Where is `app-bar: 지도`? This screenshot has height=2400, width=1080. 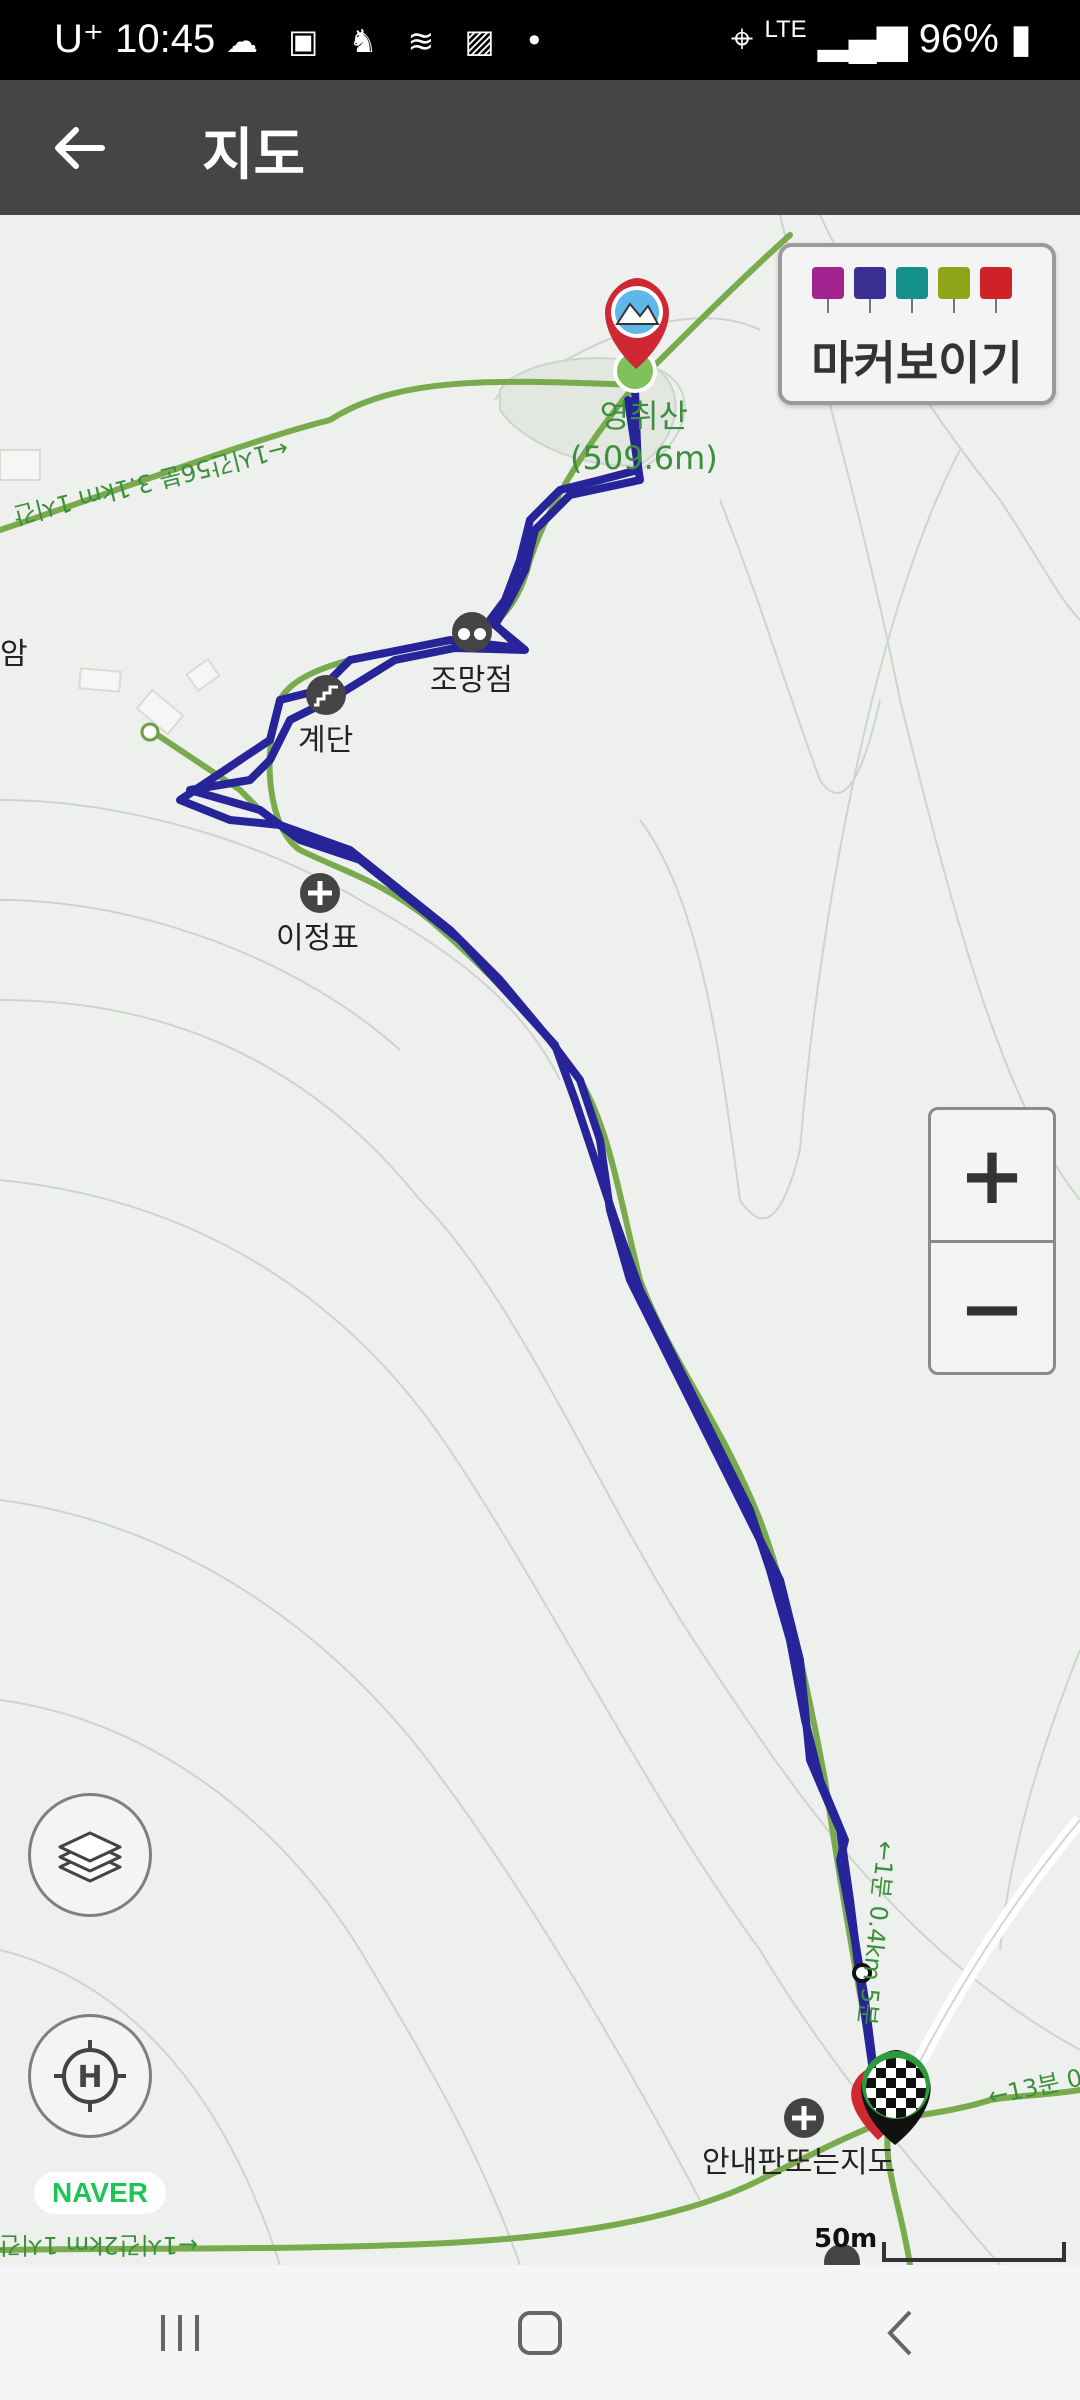
app-bar: 지도 is located at coordinates (540, 147).